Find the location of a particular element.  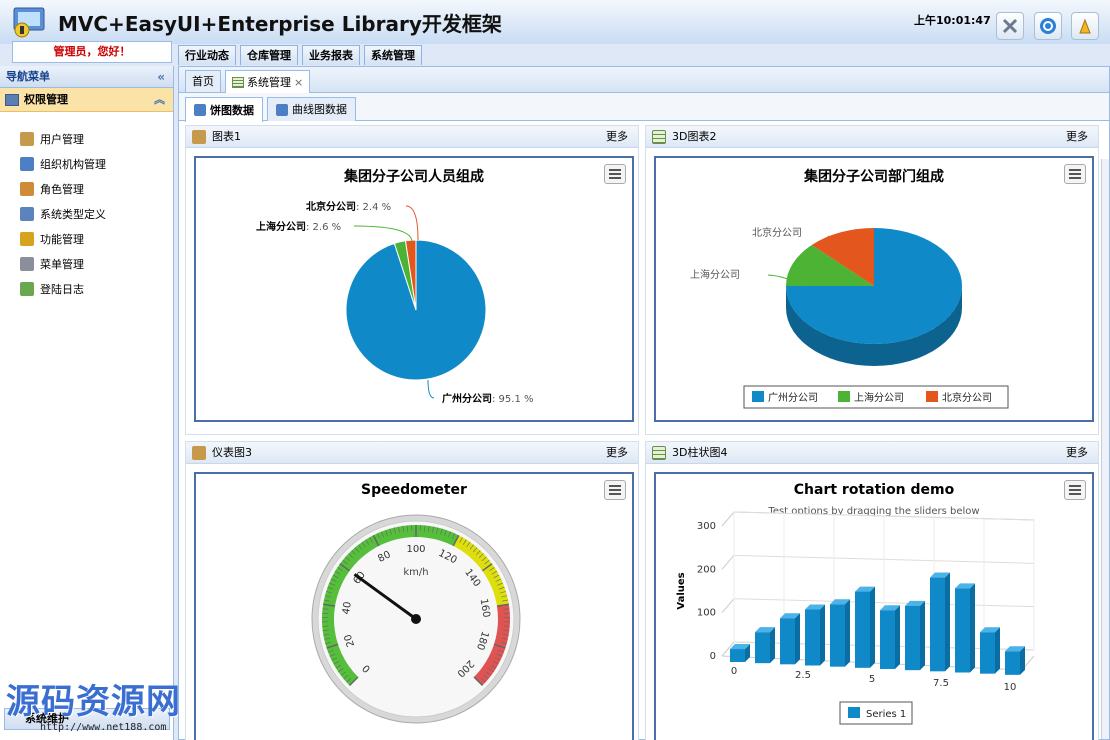

logout-button is located at coordinates (1085, 26).